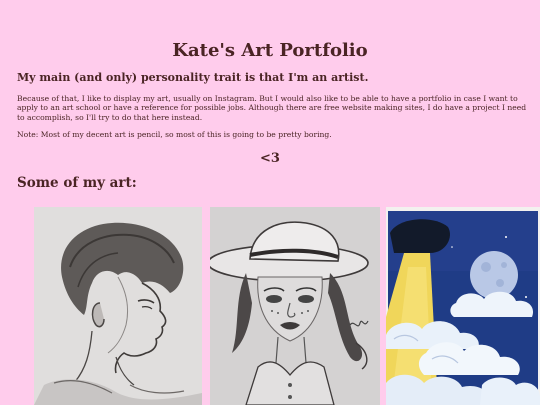 This screenshot has width=540, height=405. What do you see at coordinates (270, 158) in the screenshot?
I see `heart-text: <3` at bounding box center [270, 158].